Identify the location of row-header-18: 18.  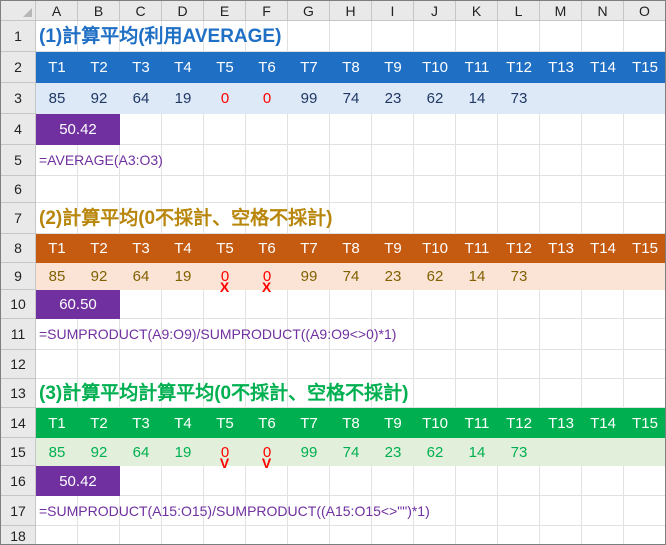
(18, 535).